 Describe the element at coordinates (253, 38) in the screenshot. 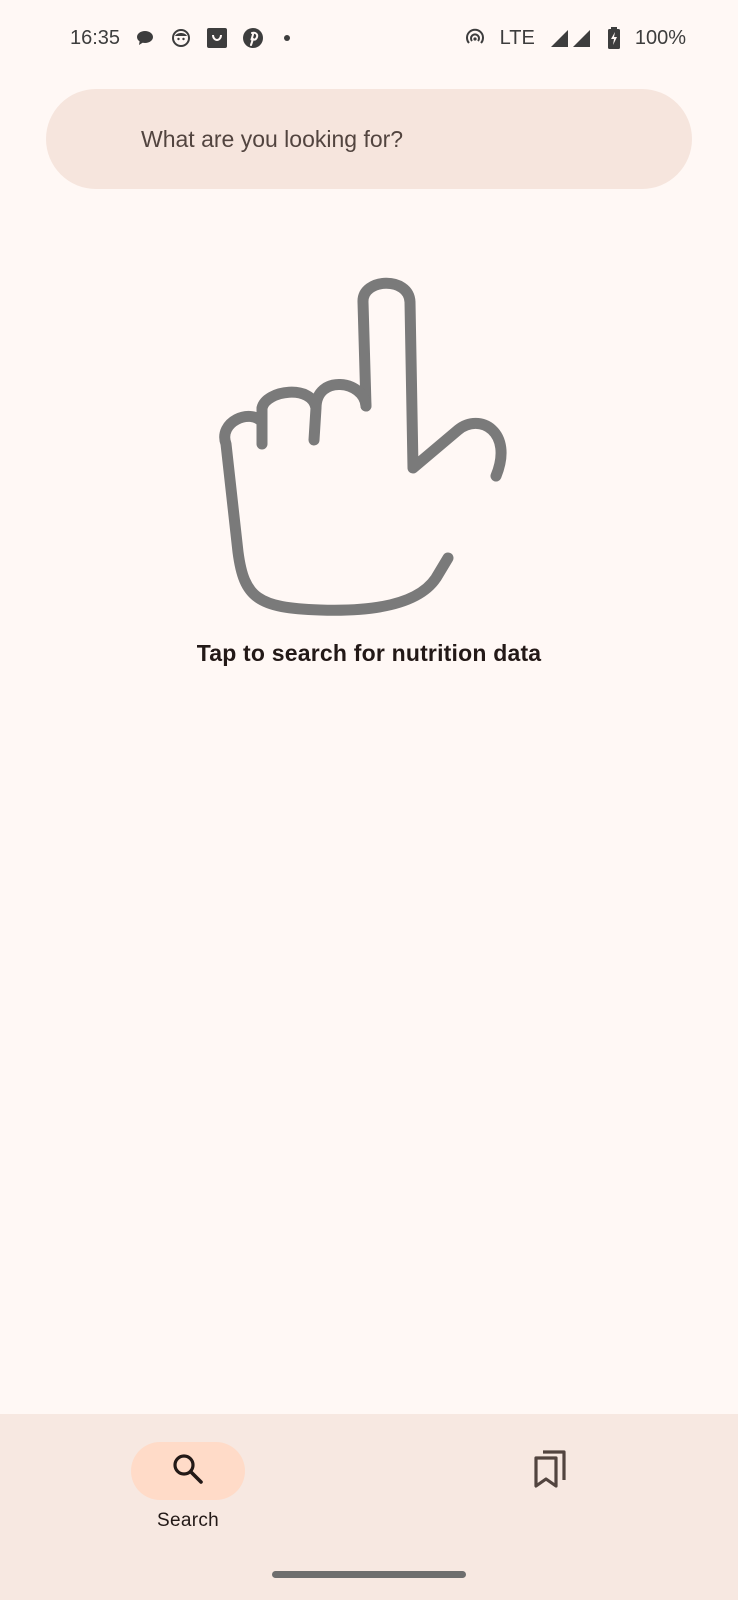

I see `pinterest-icon` at that location.